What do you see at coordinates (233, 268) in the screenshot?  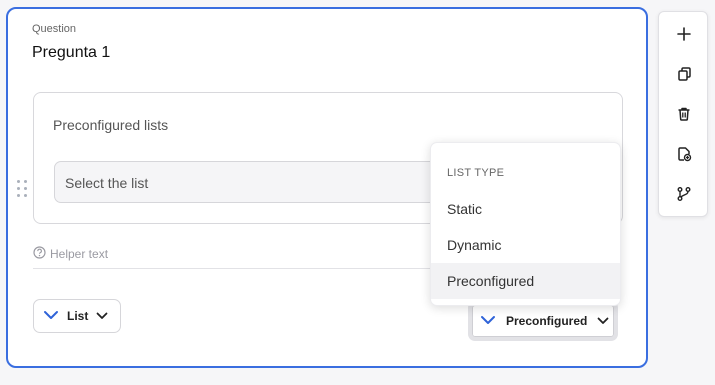 I see `helper-divider` at bounding box center [233, 268].